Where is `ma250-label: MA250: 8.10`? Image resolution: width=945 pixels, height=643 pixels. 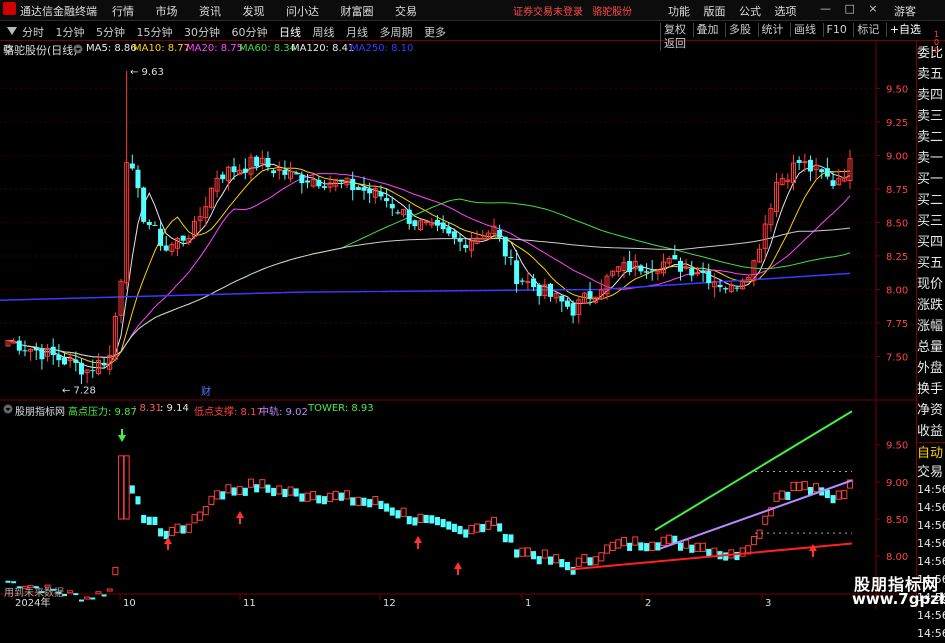
ma250-label: MA250: 8.10 is located at coordinates (382, 48).